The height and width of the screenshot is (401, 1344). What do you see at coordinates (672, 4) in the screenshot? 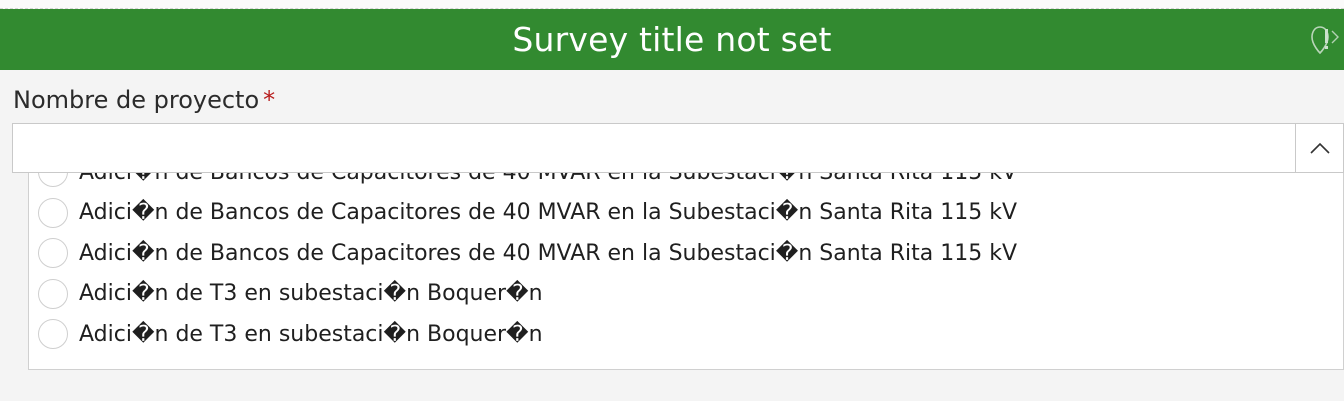
I see `top-strip` at bounding box center [672, 4].